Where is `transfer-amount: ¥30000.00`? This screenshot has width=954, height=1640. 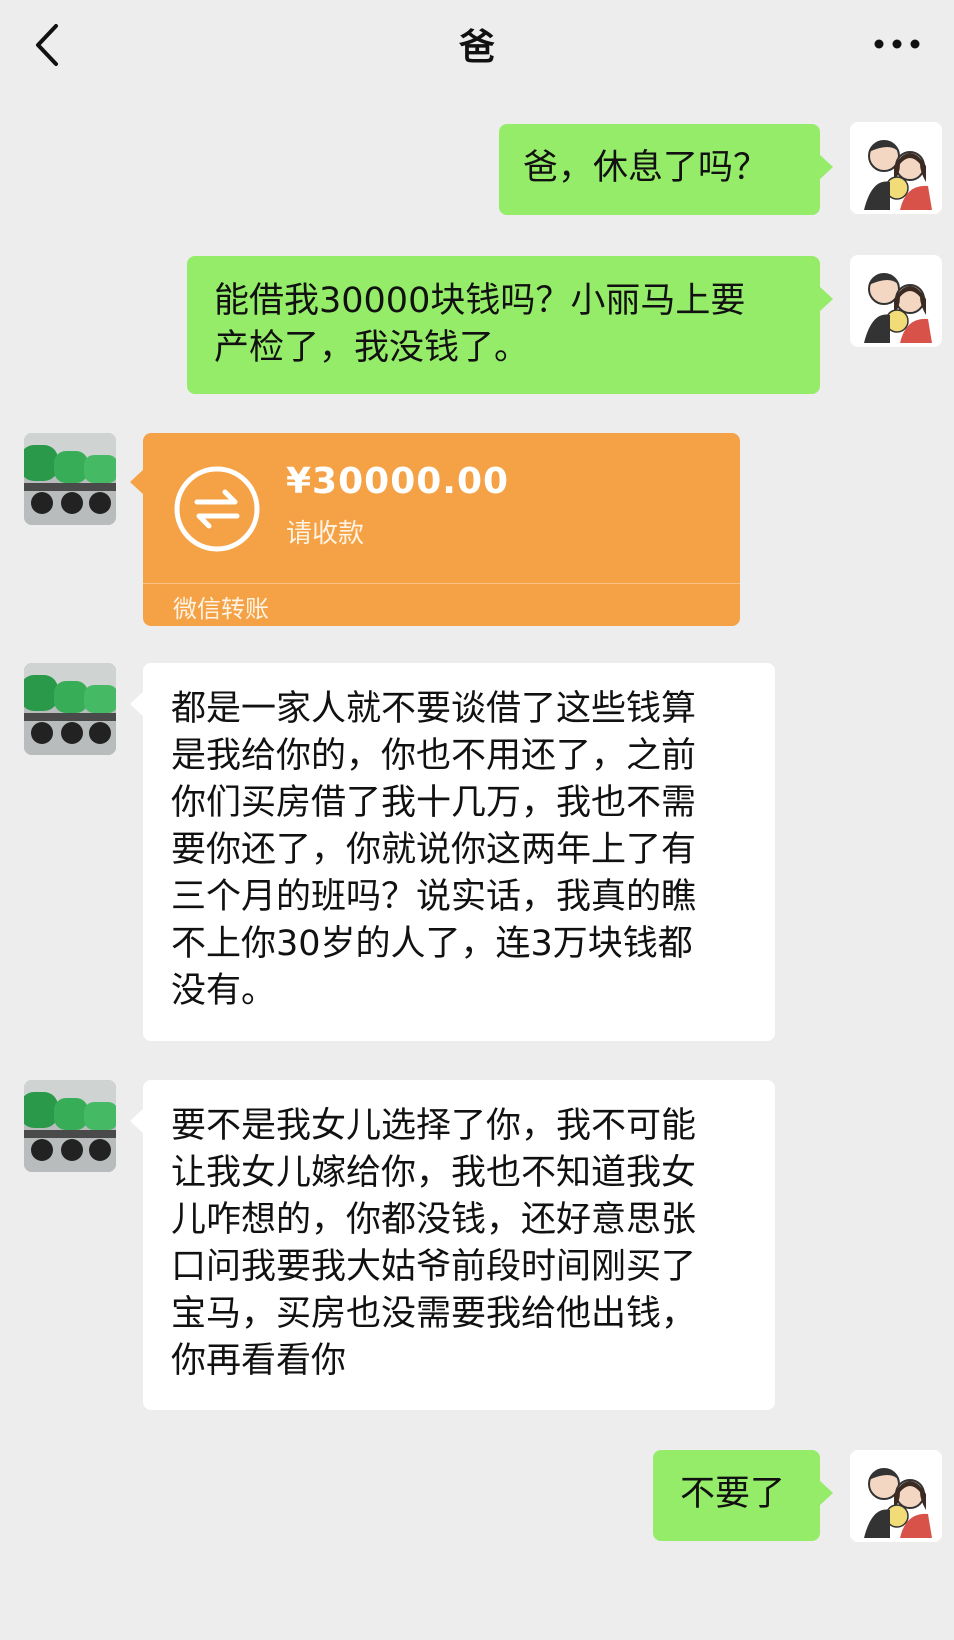 transfer-amount: ¥30000.00 is located at coordinates (398, 481).